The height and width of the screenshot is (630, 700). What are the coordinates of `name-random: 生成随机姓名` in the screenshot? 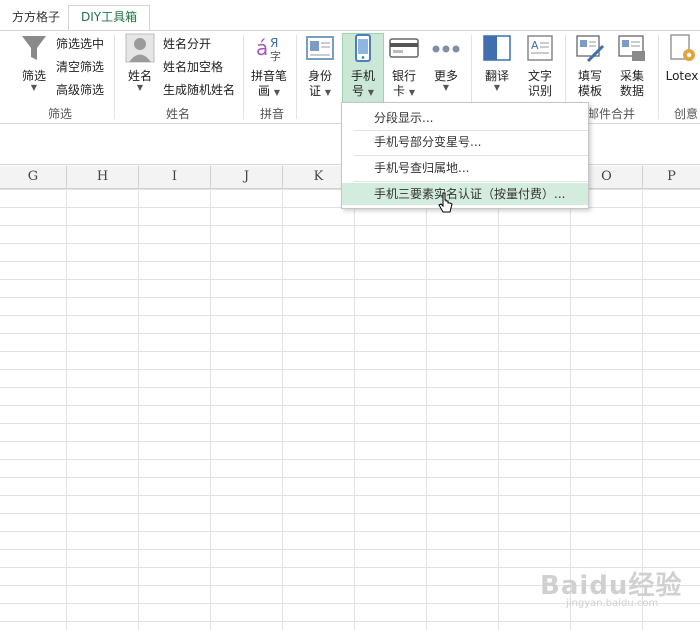 It's located at (199, 90).